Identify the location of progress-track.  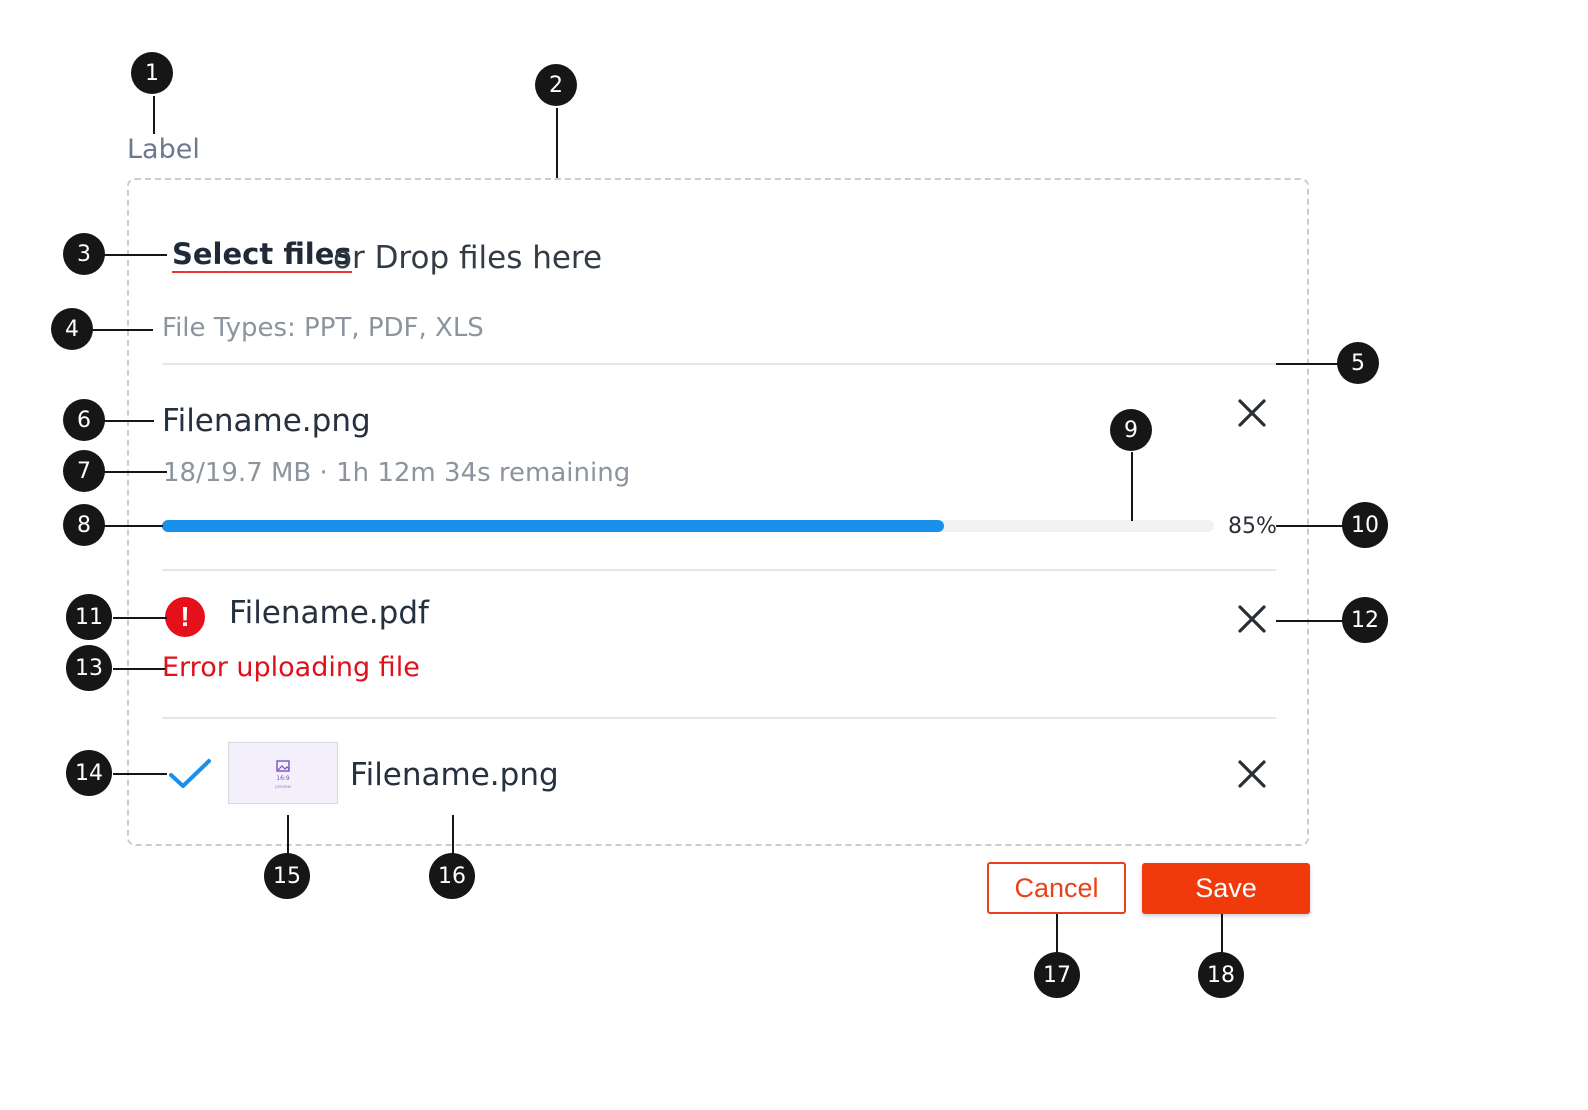
(688, 526).